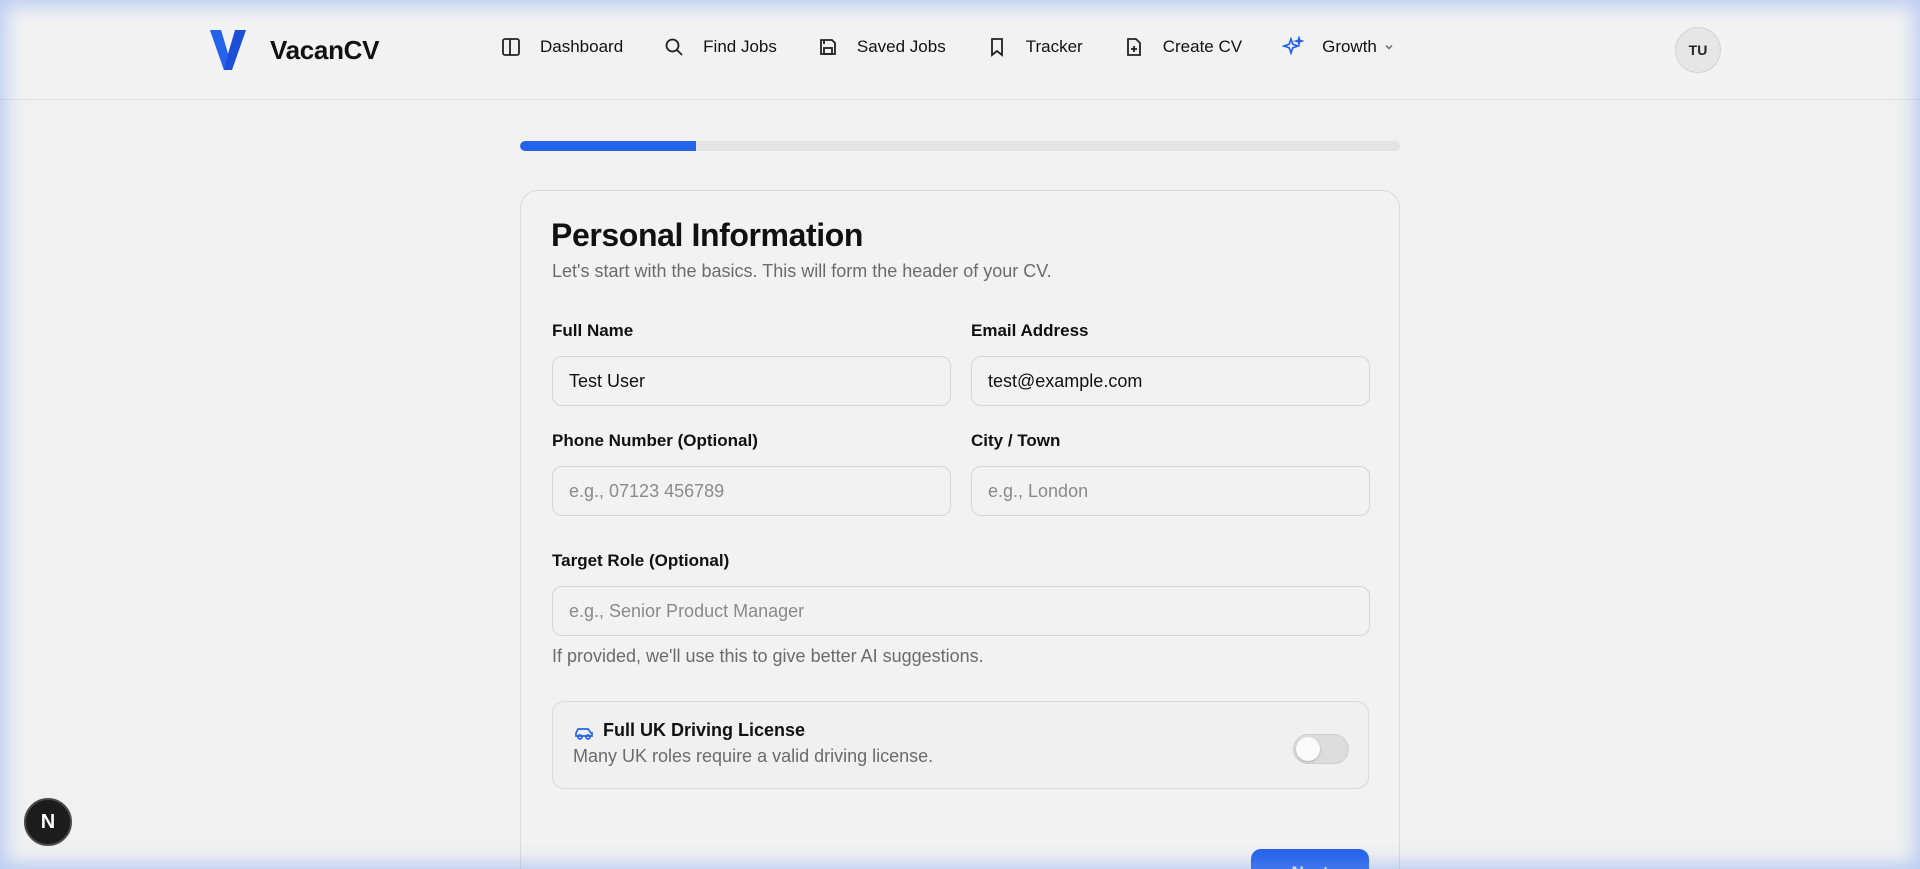 The image size is (1920, 869). What do you see at coordinates (828, 47) in the screenshot?
I see `save-icon` at bounding box center [828, 47].